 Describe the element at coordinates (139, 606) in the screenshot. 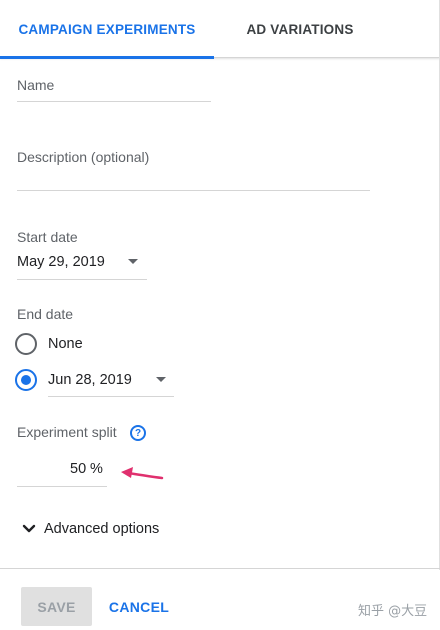

I see `cancel-button: CANCEL` at that location.